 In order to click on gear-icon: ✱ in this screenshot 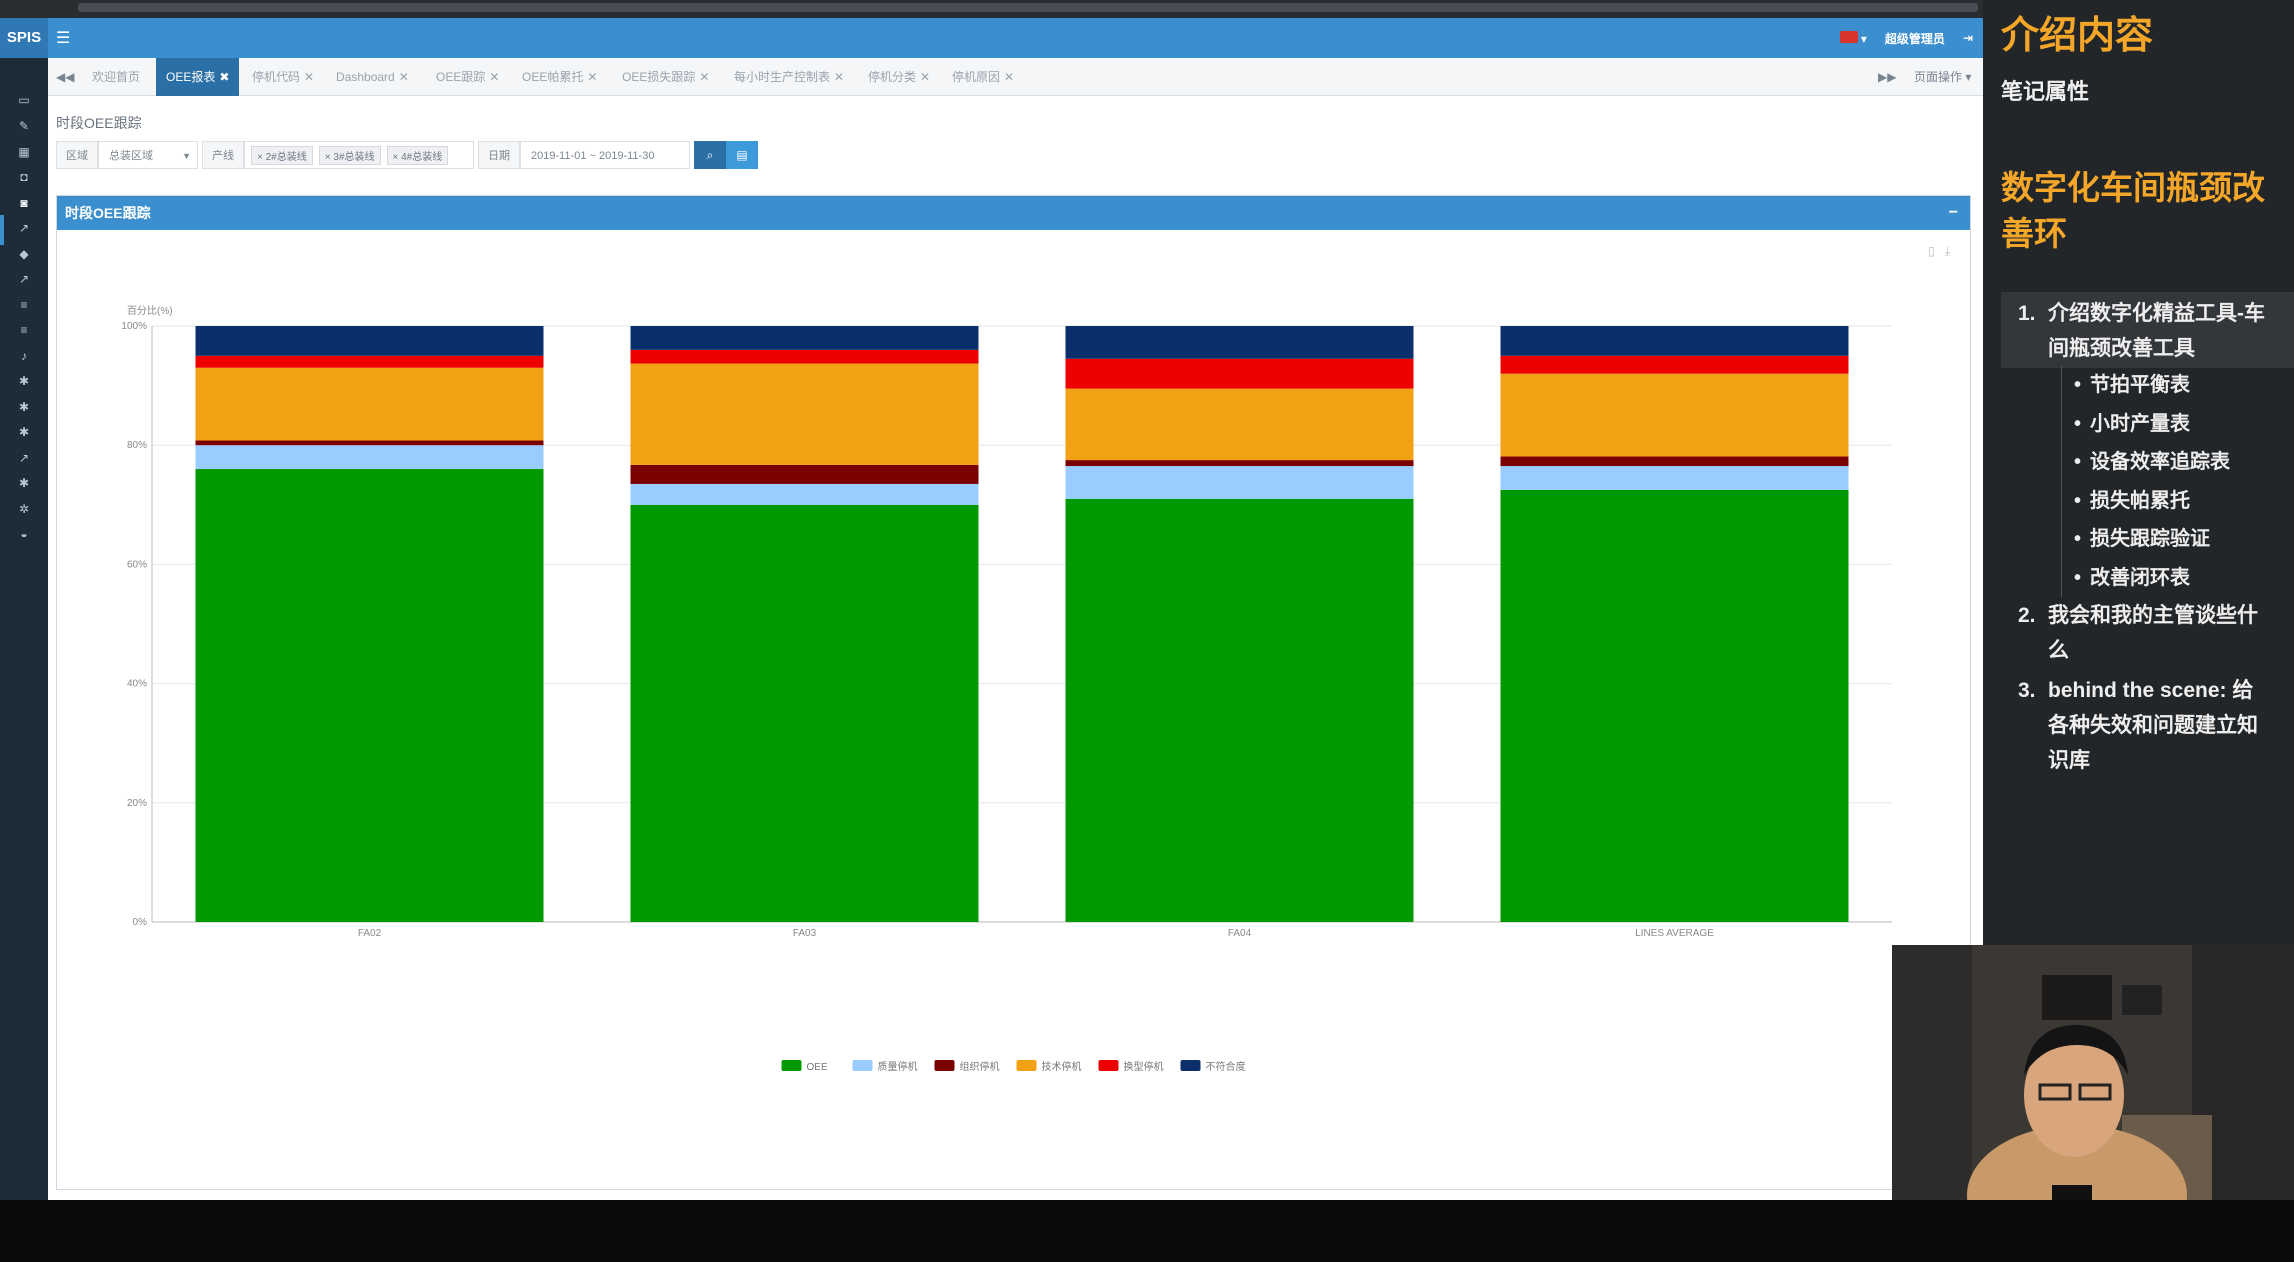, I will do `click(24, 381)`.